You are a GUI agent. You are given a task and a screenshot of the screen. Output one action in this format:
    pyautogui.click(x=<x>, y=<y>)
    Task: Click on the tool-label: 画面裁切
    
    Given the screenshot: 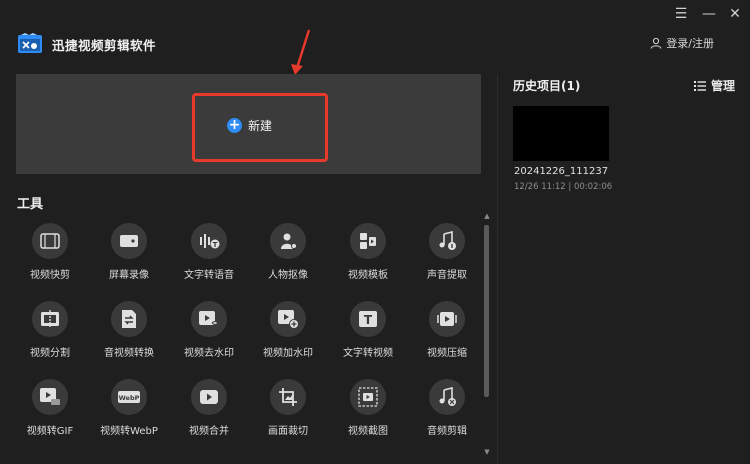 What is the action you would take?
    pyautogui.click(x=288, y=431)
    